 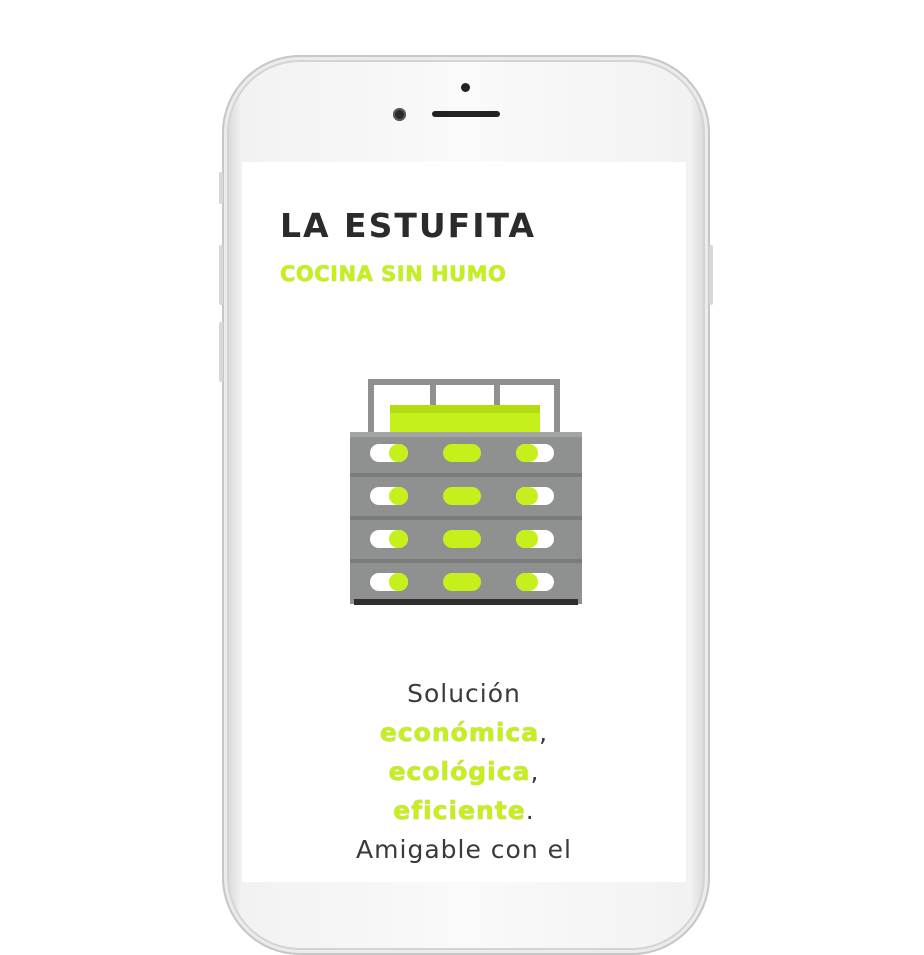 I want to click on power-button, so click(x=711, y=275).